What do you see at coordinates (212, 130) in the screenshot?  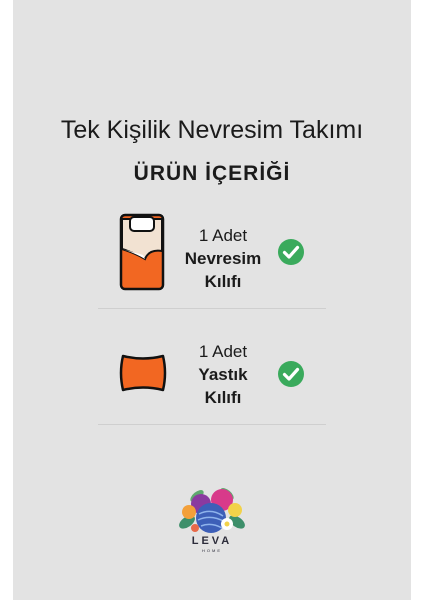 I see `page-title: Tek Kişilik Nevresim Takımı` at bounding box center [212, 130].